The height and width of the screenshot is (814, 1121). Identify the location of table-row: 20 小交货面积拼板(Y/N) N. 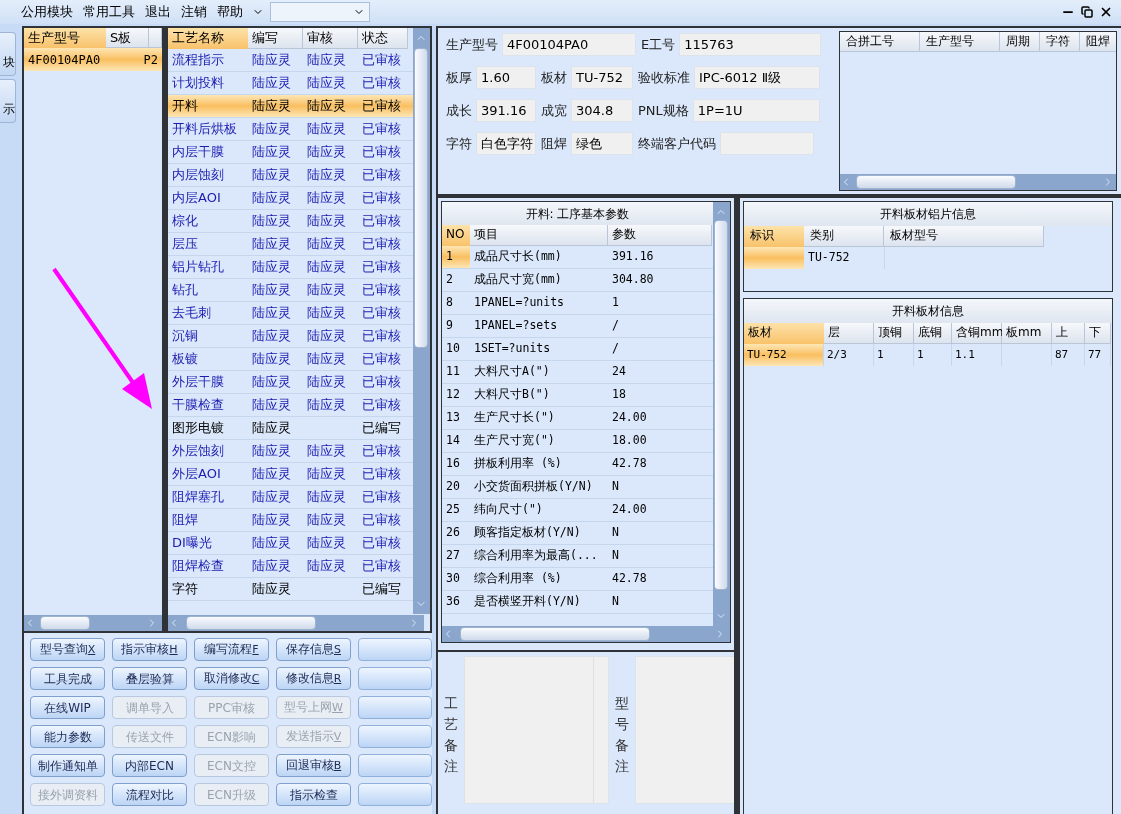
(577, 487).